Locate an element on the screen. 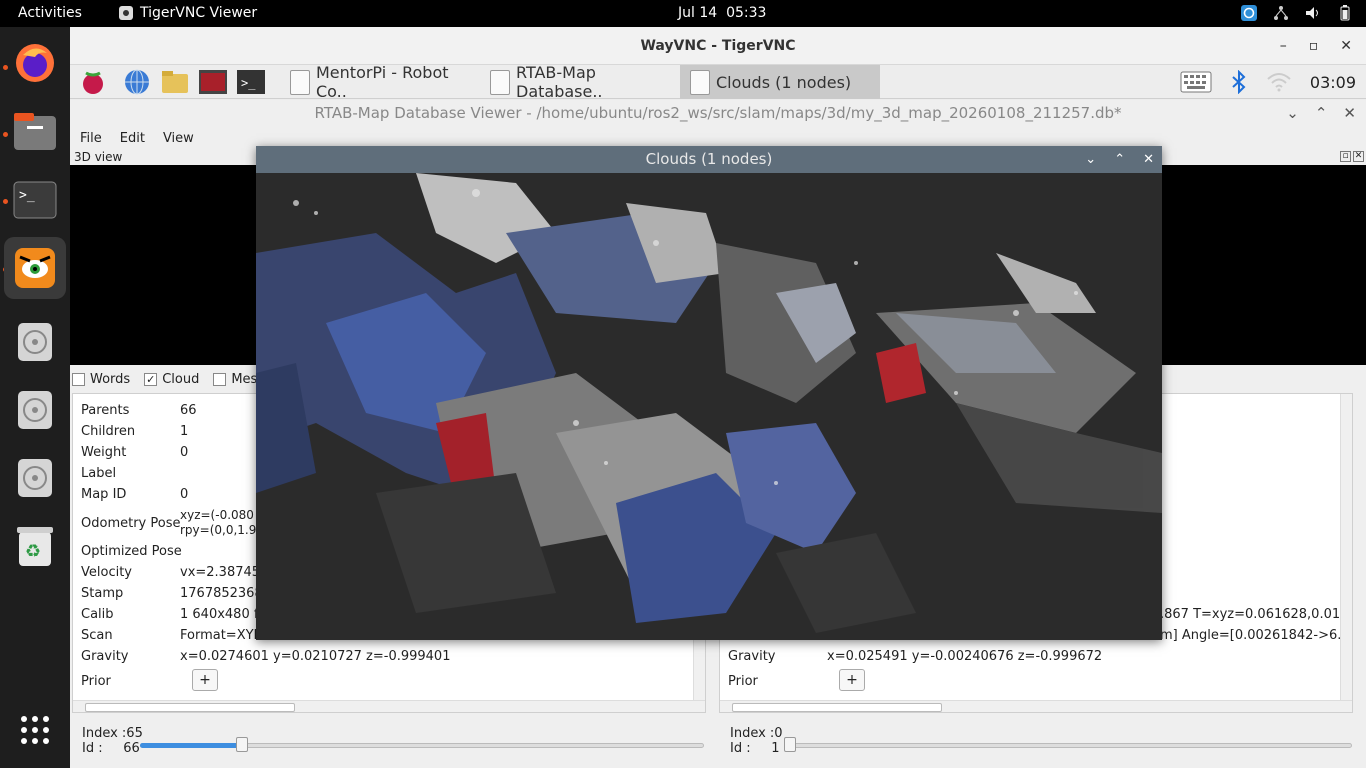 The image size is (1366, 768). info-value: 1 640x480 fx is located at coordinates (223, 614).